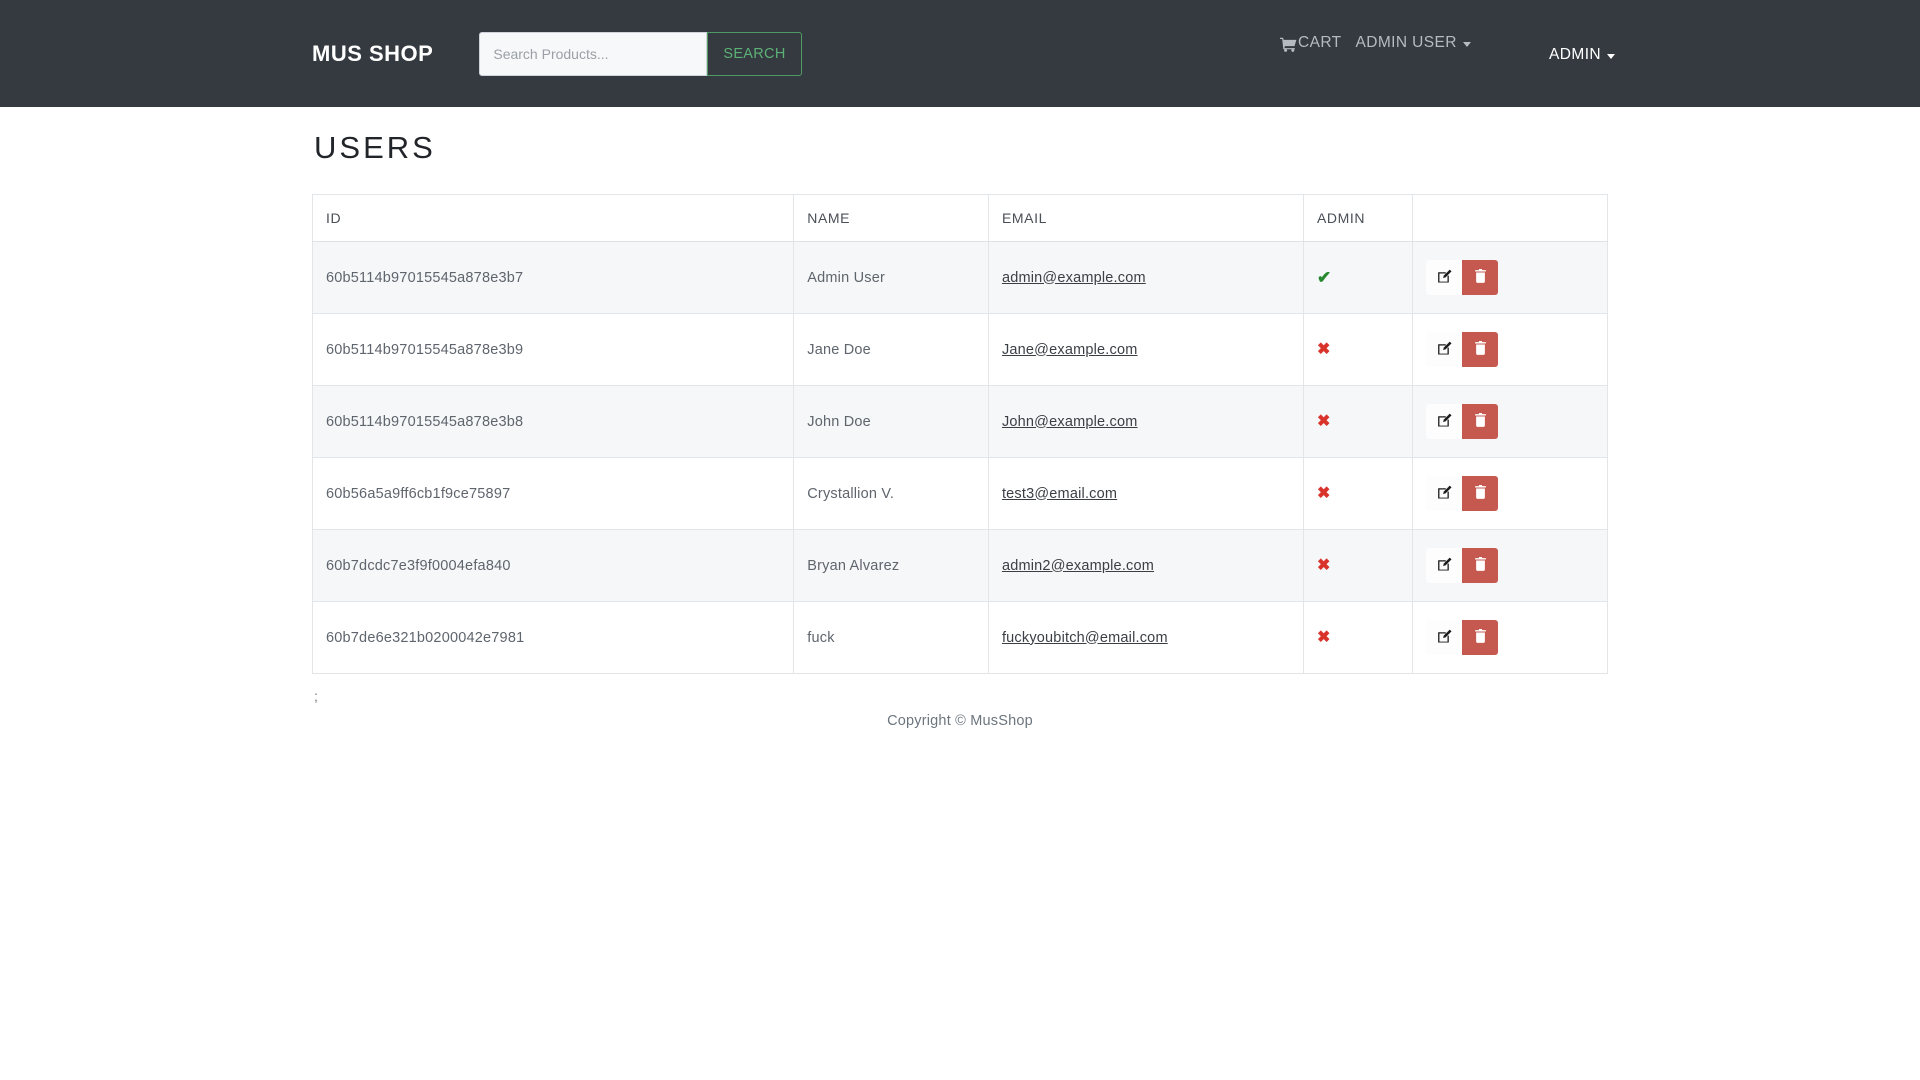 This screenshot has width=1920, height=1080. I want to click on table-header-row: ID Name Email Admin, so click(959, 218).